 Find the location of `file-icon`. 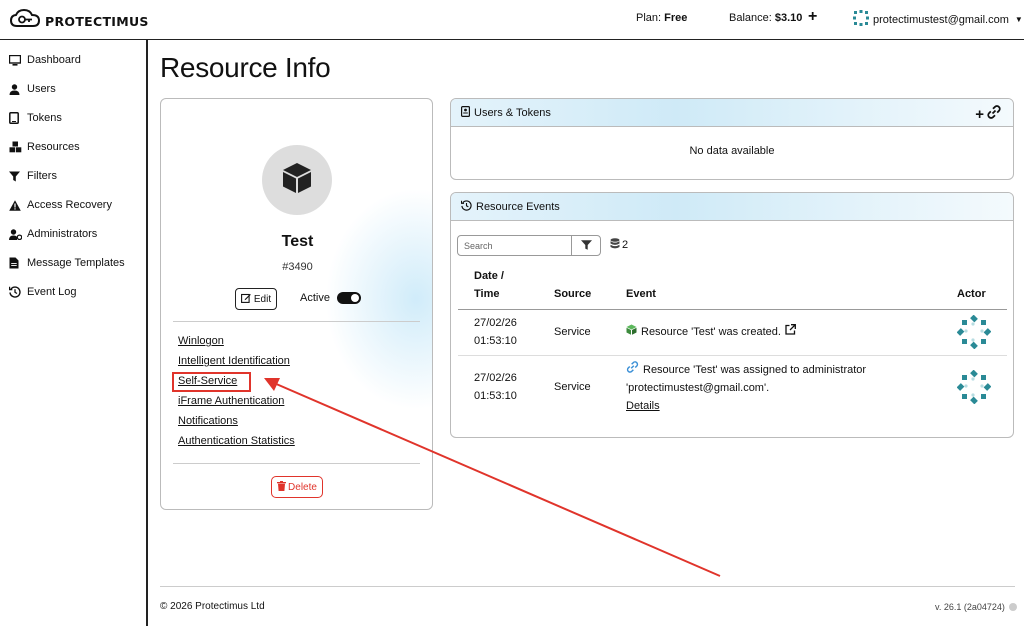

file-icon is located at coordinates (18, 263).